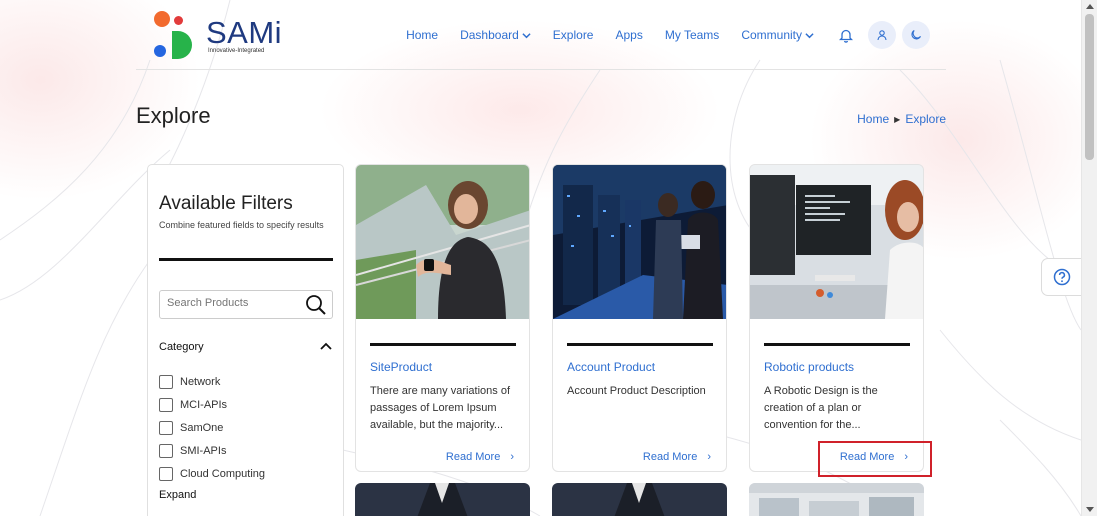  What do you see at coordinates (326, 346) in the screenshot?
I see `chevron-up-icon` at bounding box center [326, 346].